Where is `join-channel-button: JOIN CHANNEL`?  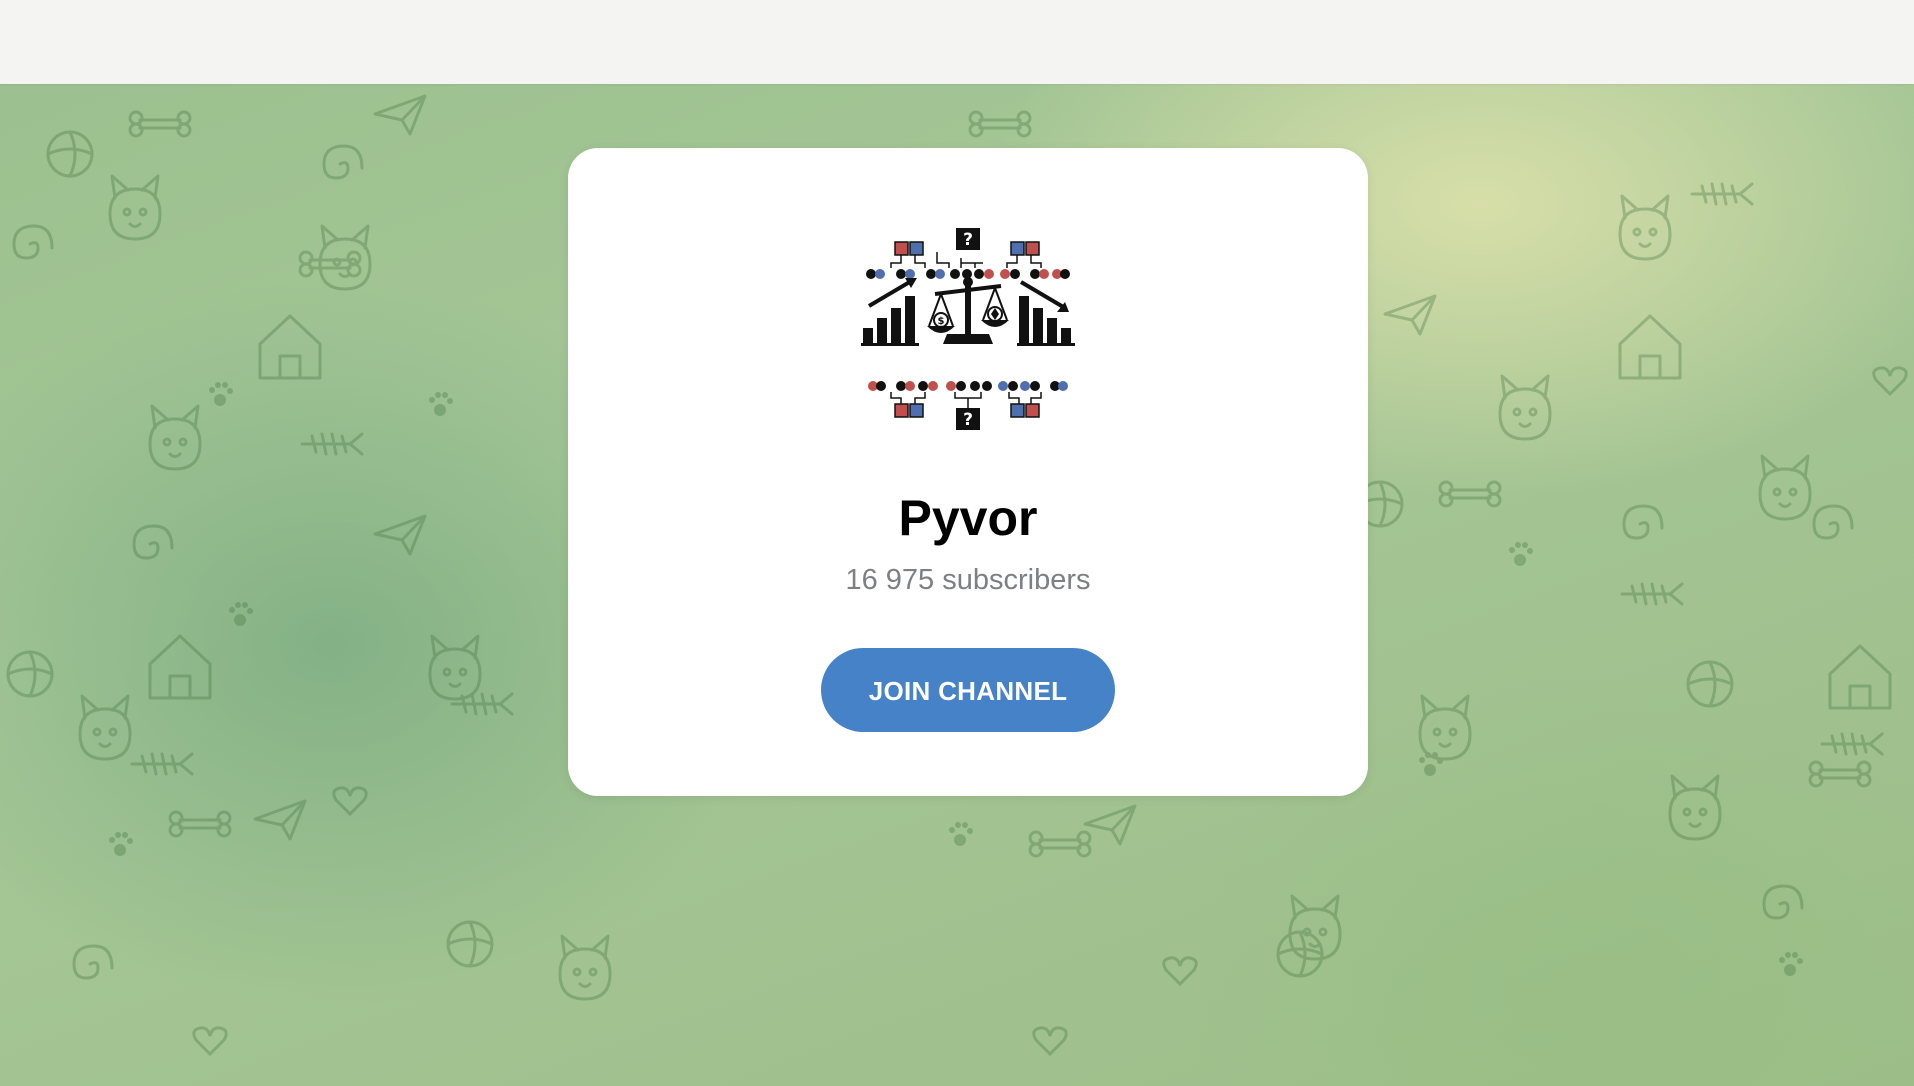 join-channel-button: JOIN CHANNEL is located at coordinates (968, 690).